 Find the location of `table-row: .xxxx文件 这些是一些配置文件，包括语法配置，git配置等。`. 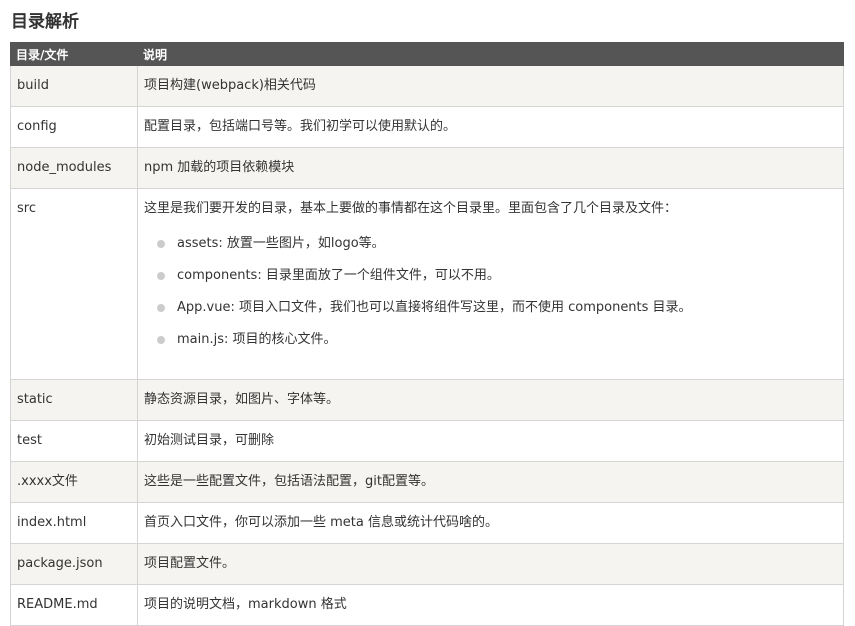

table-row: .xxxx文件 这些是一些配置文件，包括语法配置，git配置等。 is located at coordinates (427, 482).